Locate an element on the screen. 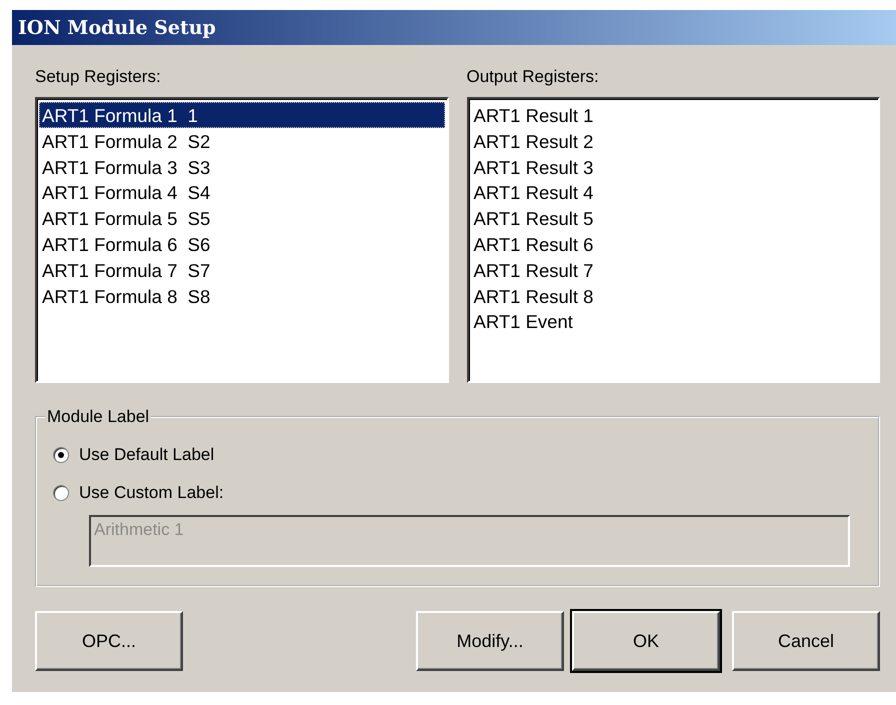 This screenshot has height=705, width=896. group-label: Module Label is located at coordinates (98, 417).